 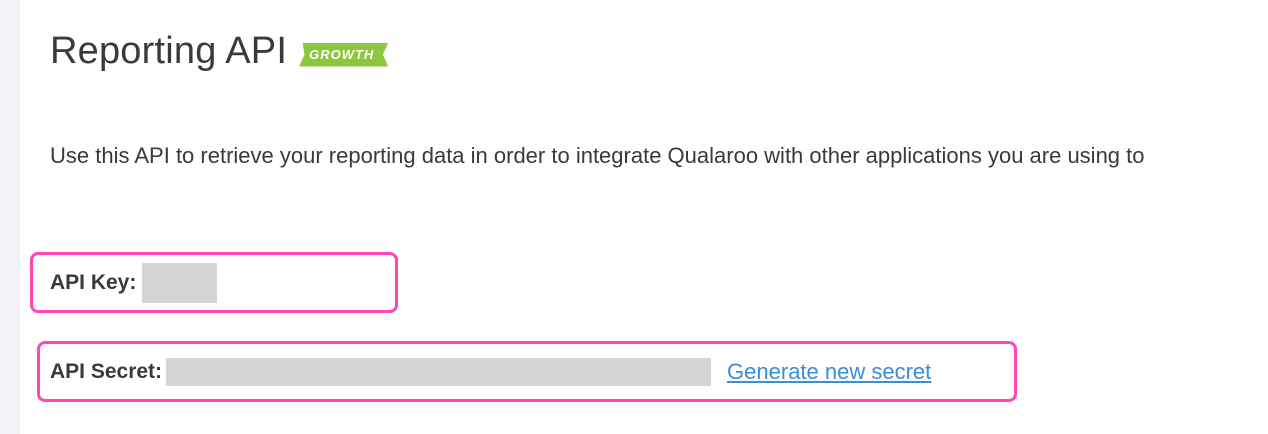 I want to click on generate-new-secret-link: Generate new secret, so click(x=829, y=372).